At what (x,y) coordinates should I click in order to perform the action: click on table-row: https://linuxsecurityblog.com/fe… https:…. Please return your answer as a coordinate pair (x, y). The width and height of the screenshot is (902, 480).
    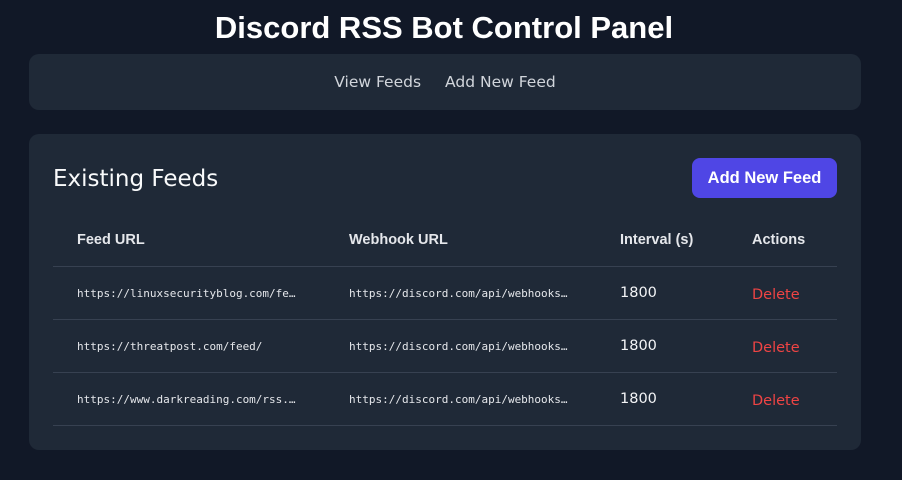
    Looking at the image, I should click on (445, 293).